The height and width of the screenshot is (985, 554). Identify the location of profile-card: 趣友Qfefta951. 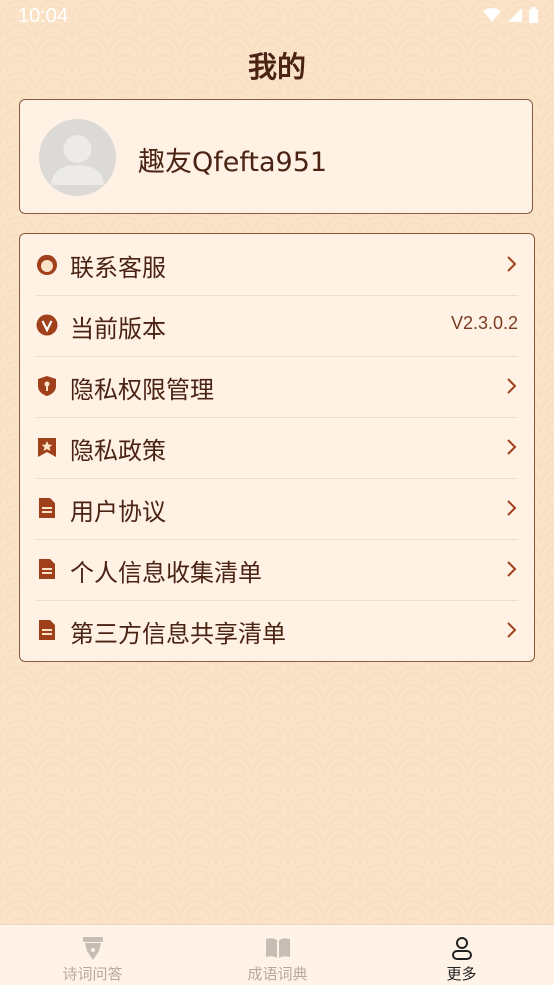
(276, 156).